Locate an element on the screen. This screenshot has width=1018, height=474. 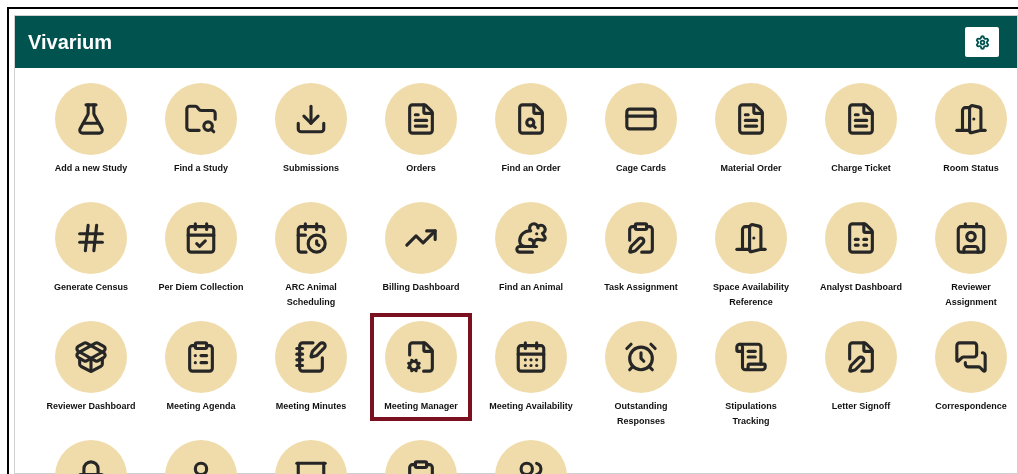
settings-button is located at coordinates (982, 42).